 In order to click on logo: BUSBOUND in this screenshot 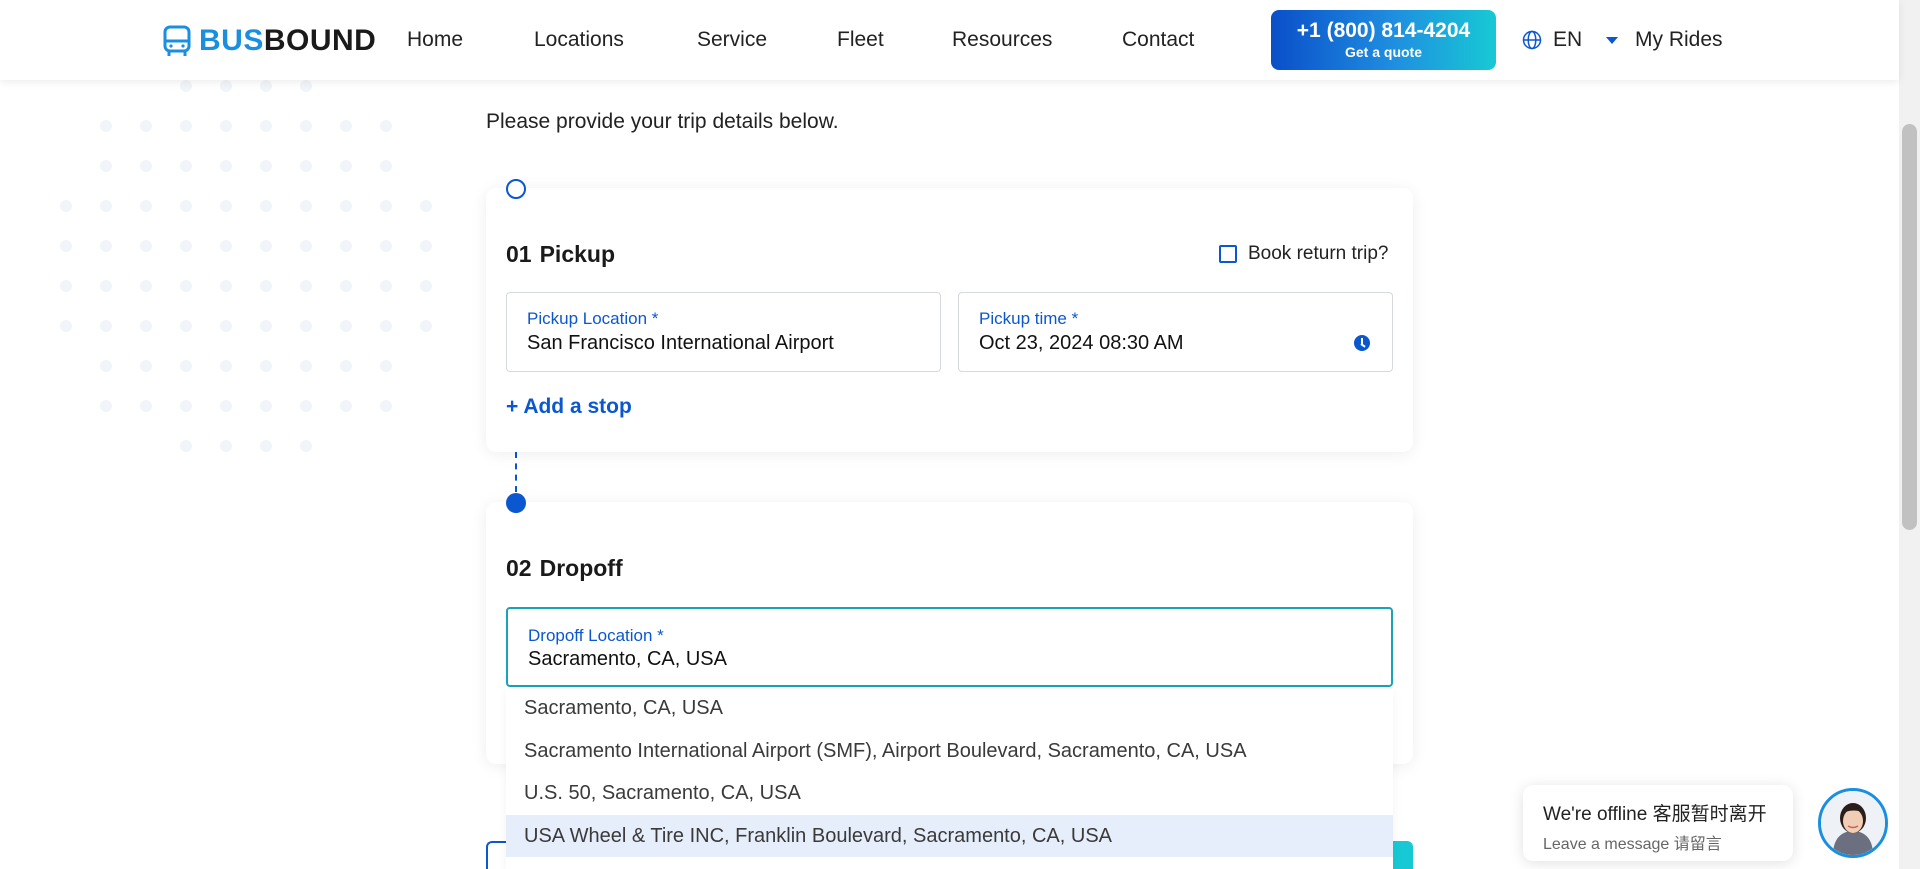, I will do `click(269, 41)`.